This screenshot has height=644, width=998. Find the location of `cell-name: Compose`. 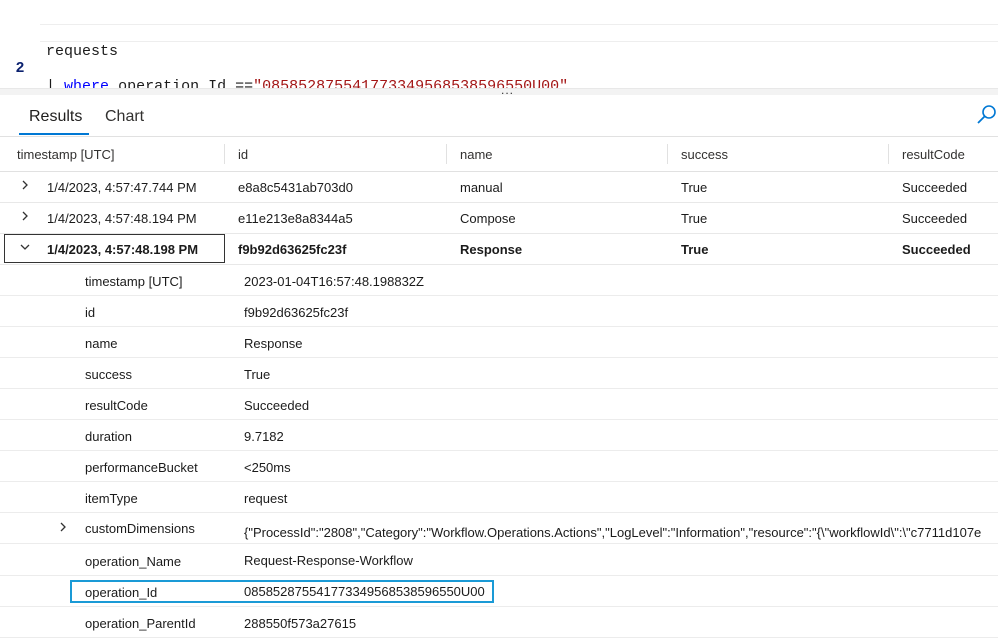

cell-name: Compose is located at coordinates (488, 218).